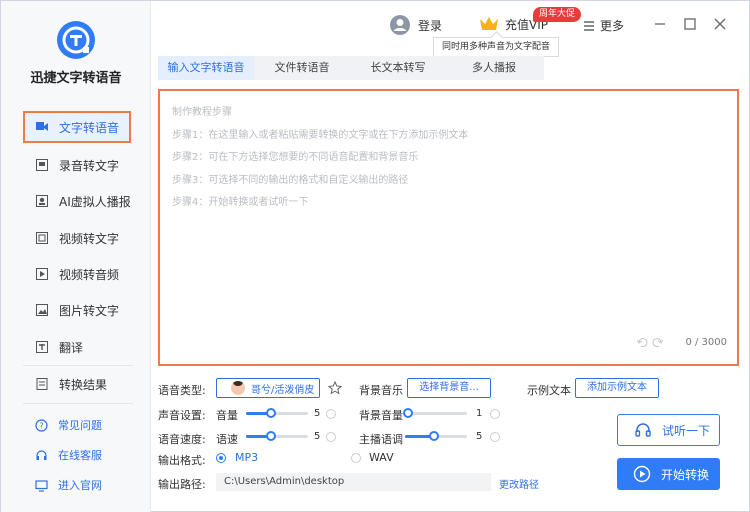 The image size is (750, 512). Describe the element at coordinates (356, 458) in the screenshot. I see `format-wav-radio` at that location.